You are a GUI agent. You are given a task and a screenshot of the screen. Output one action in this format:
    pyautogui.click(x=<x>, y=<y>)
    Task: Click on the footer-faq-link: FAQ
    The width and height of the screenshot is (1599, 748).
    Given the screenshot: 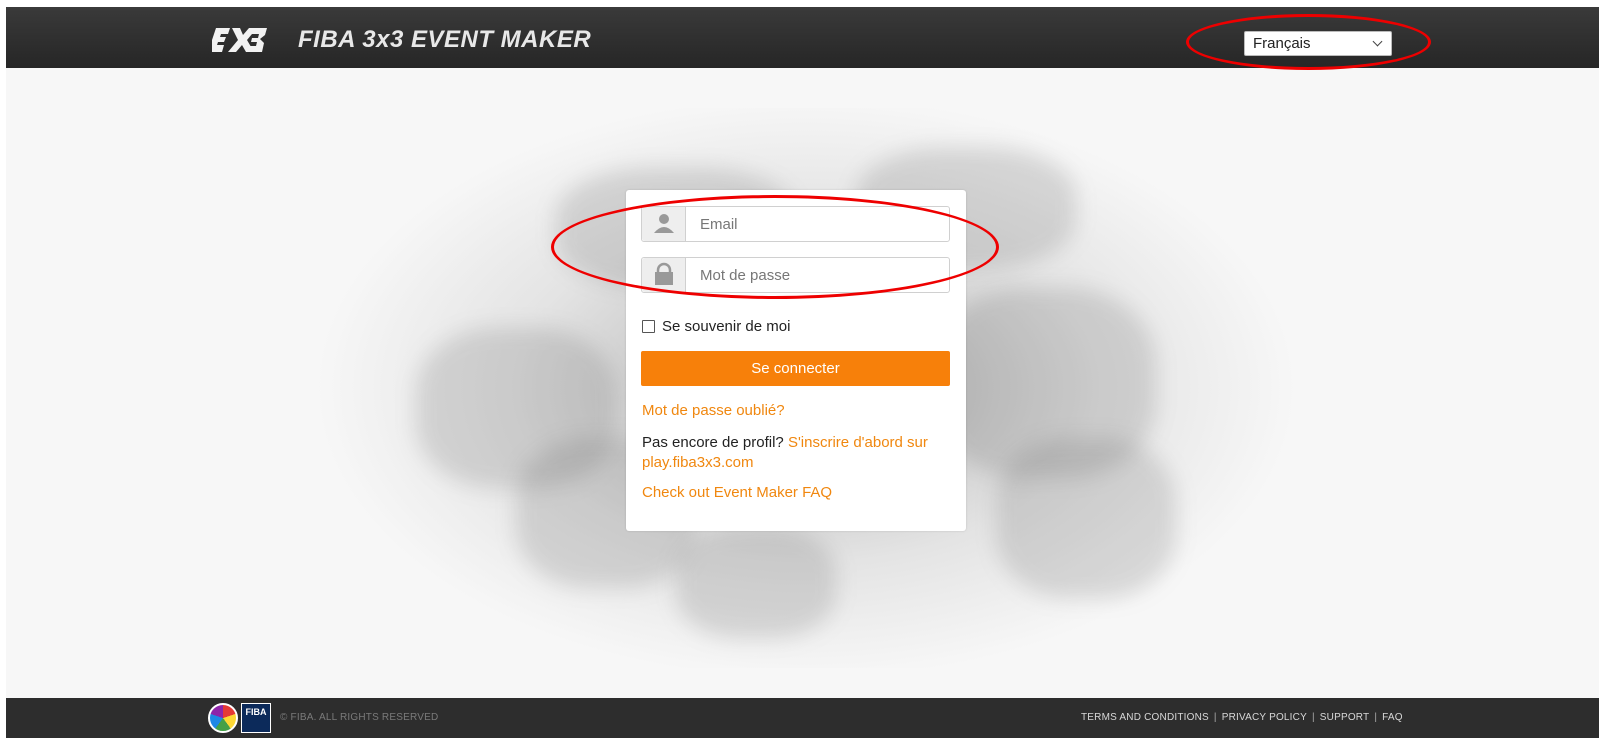 What is the action you would take?
    pyautogui.click(x=1392, y=717)
    